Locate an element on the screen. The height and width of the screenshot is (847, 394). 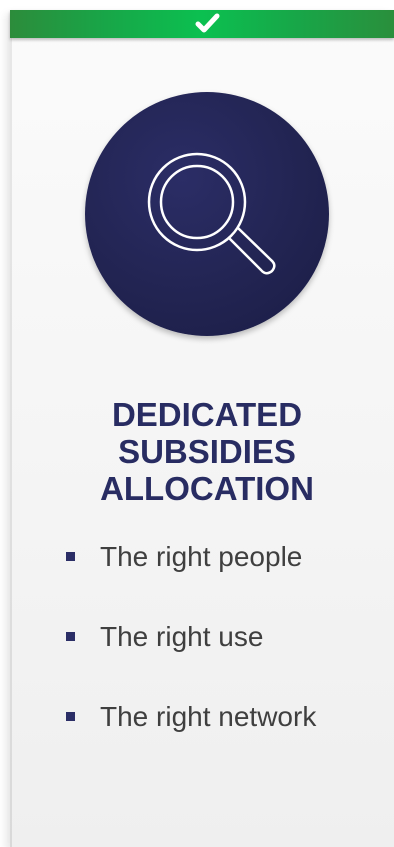
checkmark-icon is located at coordinates (207, 24).